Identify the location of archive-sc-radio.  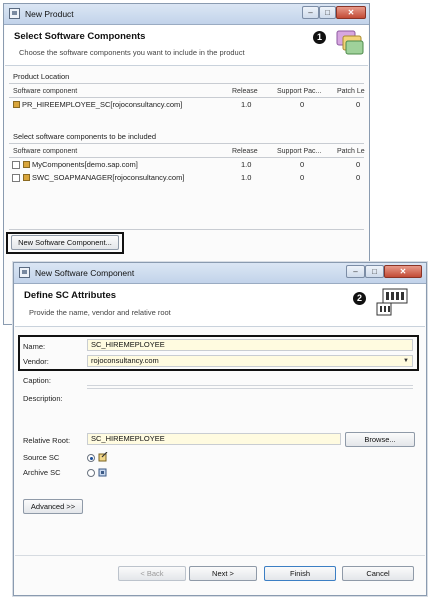
(91, 473).